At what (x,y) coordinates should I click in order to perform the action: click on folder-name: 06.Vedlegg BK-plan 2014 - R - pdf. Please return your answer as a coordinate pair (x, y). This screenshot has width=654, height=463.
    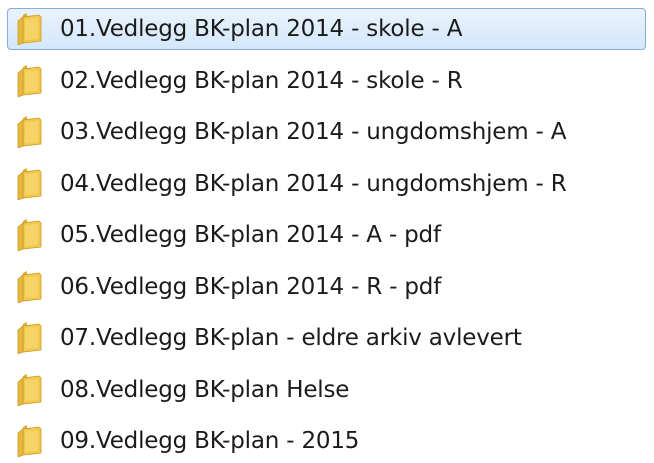
    Looking at the image, I should click on (251, 286).